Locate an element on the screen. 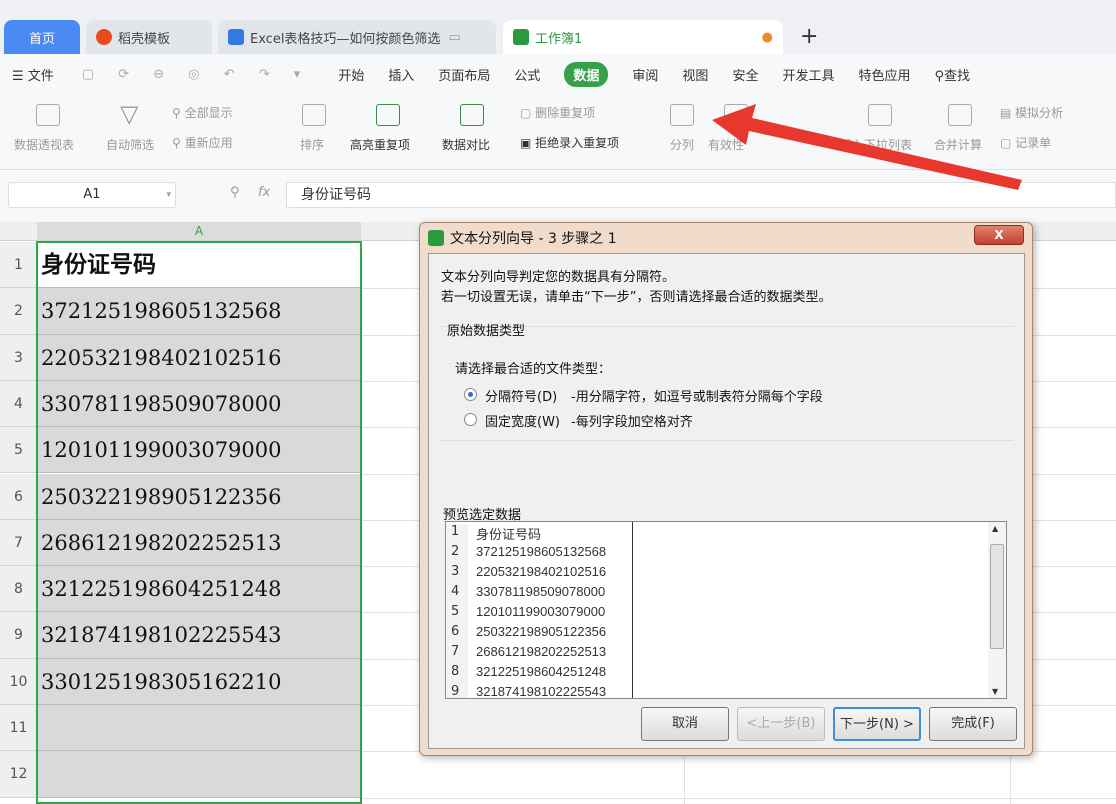  preview-row: 2 372125198605132568 is located at coordinates (526, 554).